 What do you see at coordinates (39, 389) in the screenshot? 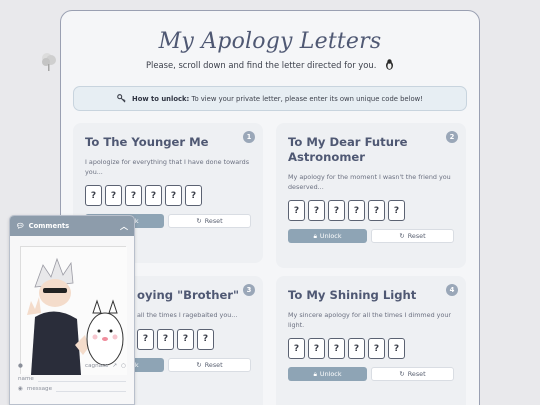
I see `message-placeholder: message` at bounding box center [39, 389].